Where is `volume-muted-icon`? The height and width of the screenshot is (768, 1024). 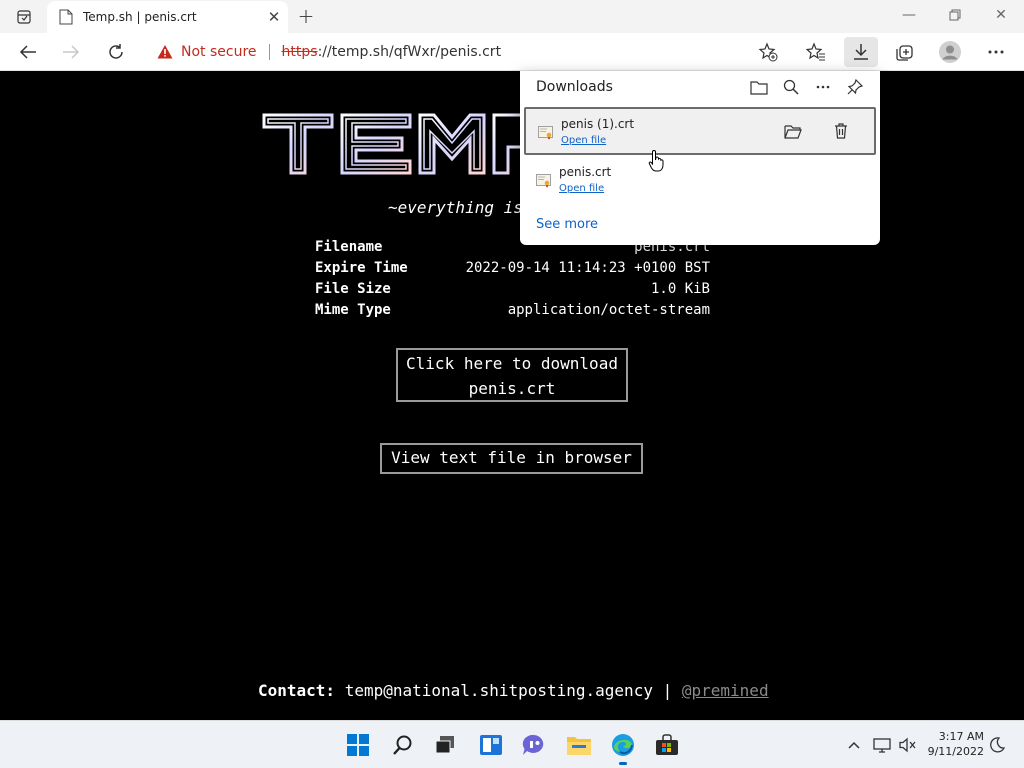
volume-muted-icon is located at coordinates (908, 745).